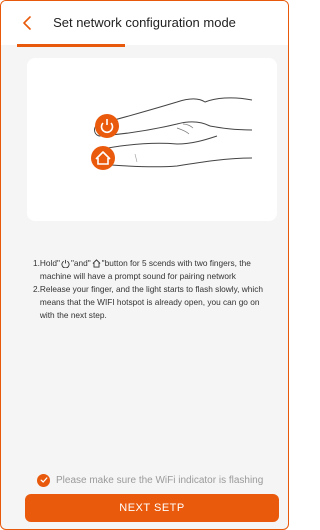 This screenshot has height=530, width=320. I want to click on power-icon, so click(65, 263).